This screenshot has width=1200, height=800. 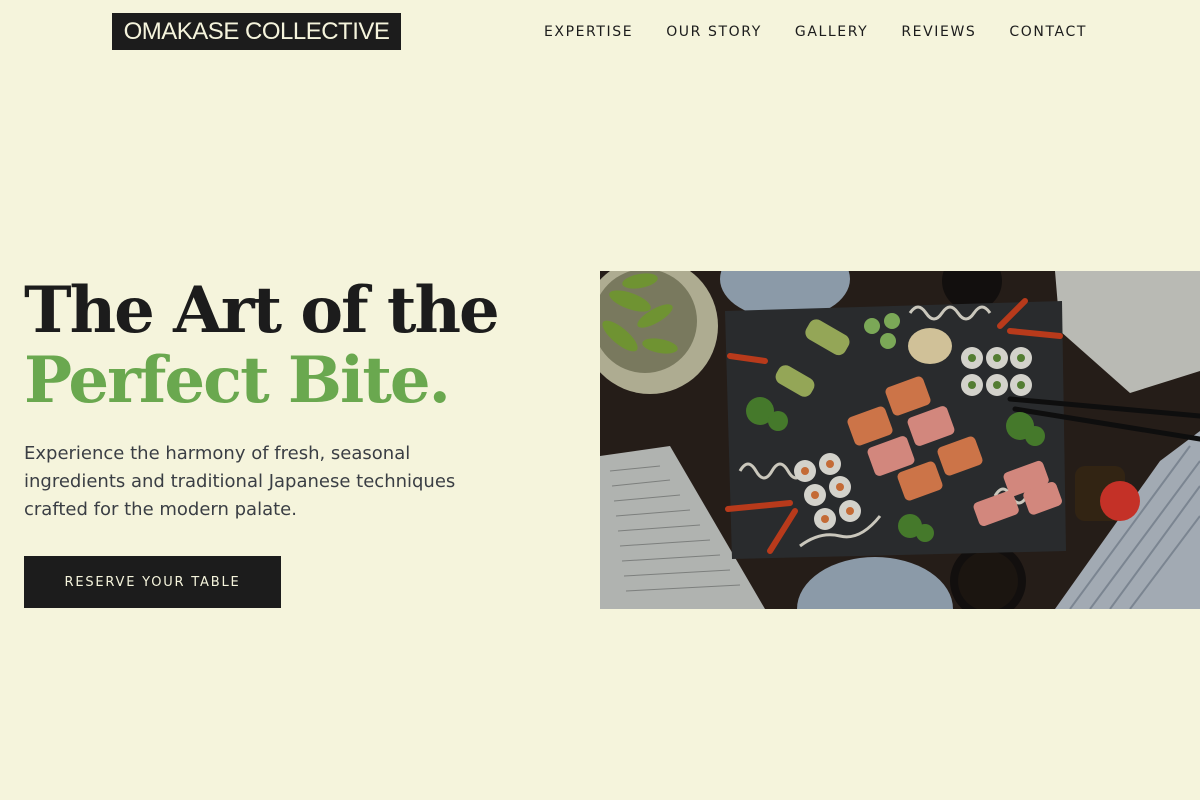 I want to click on nav-link-our-story: OUR STORY, so click(x=714, y=32).